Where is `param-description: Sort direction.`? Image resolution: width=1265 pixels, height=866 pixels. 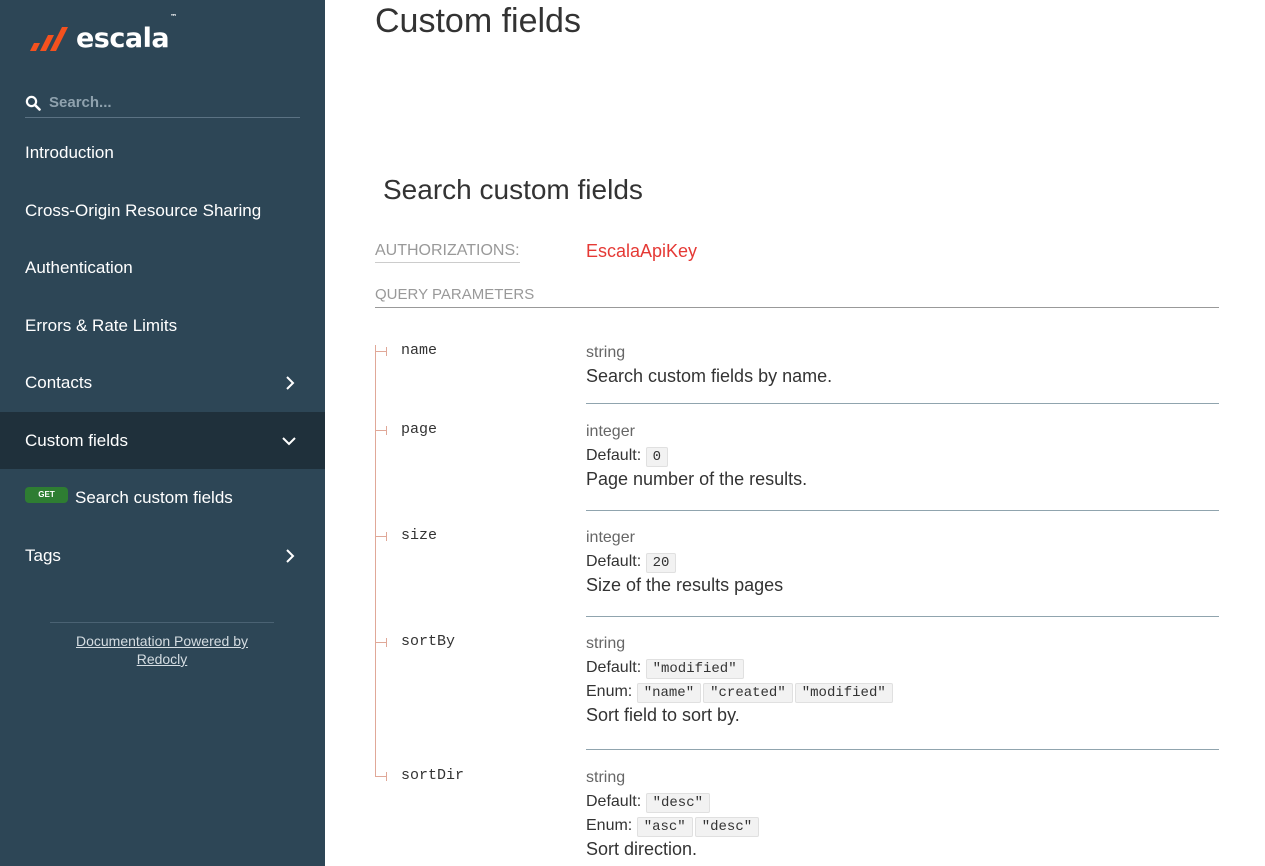 param-description: Sort direction. is located at coordinates (642, 849).